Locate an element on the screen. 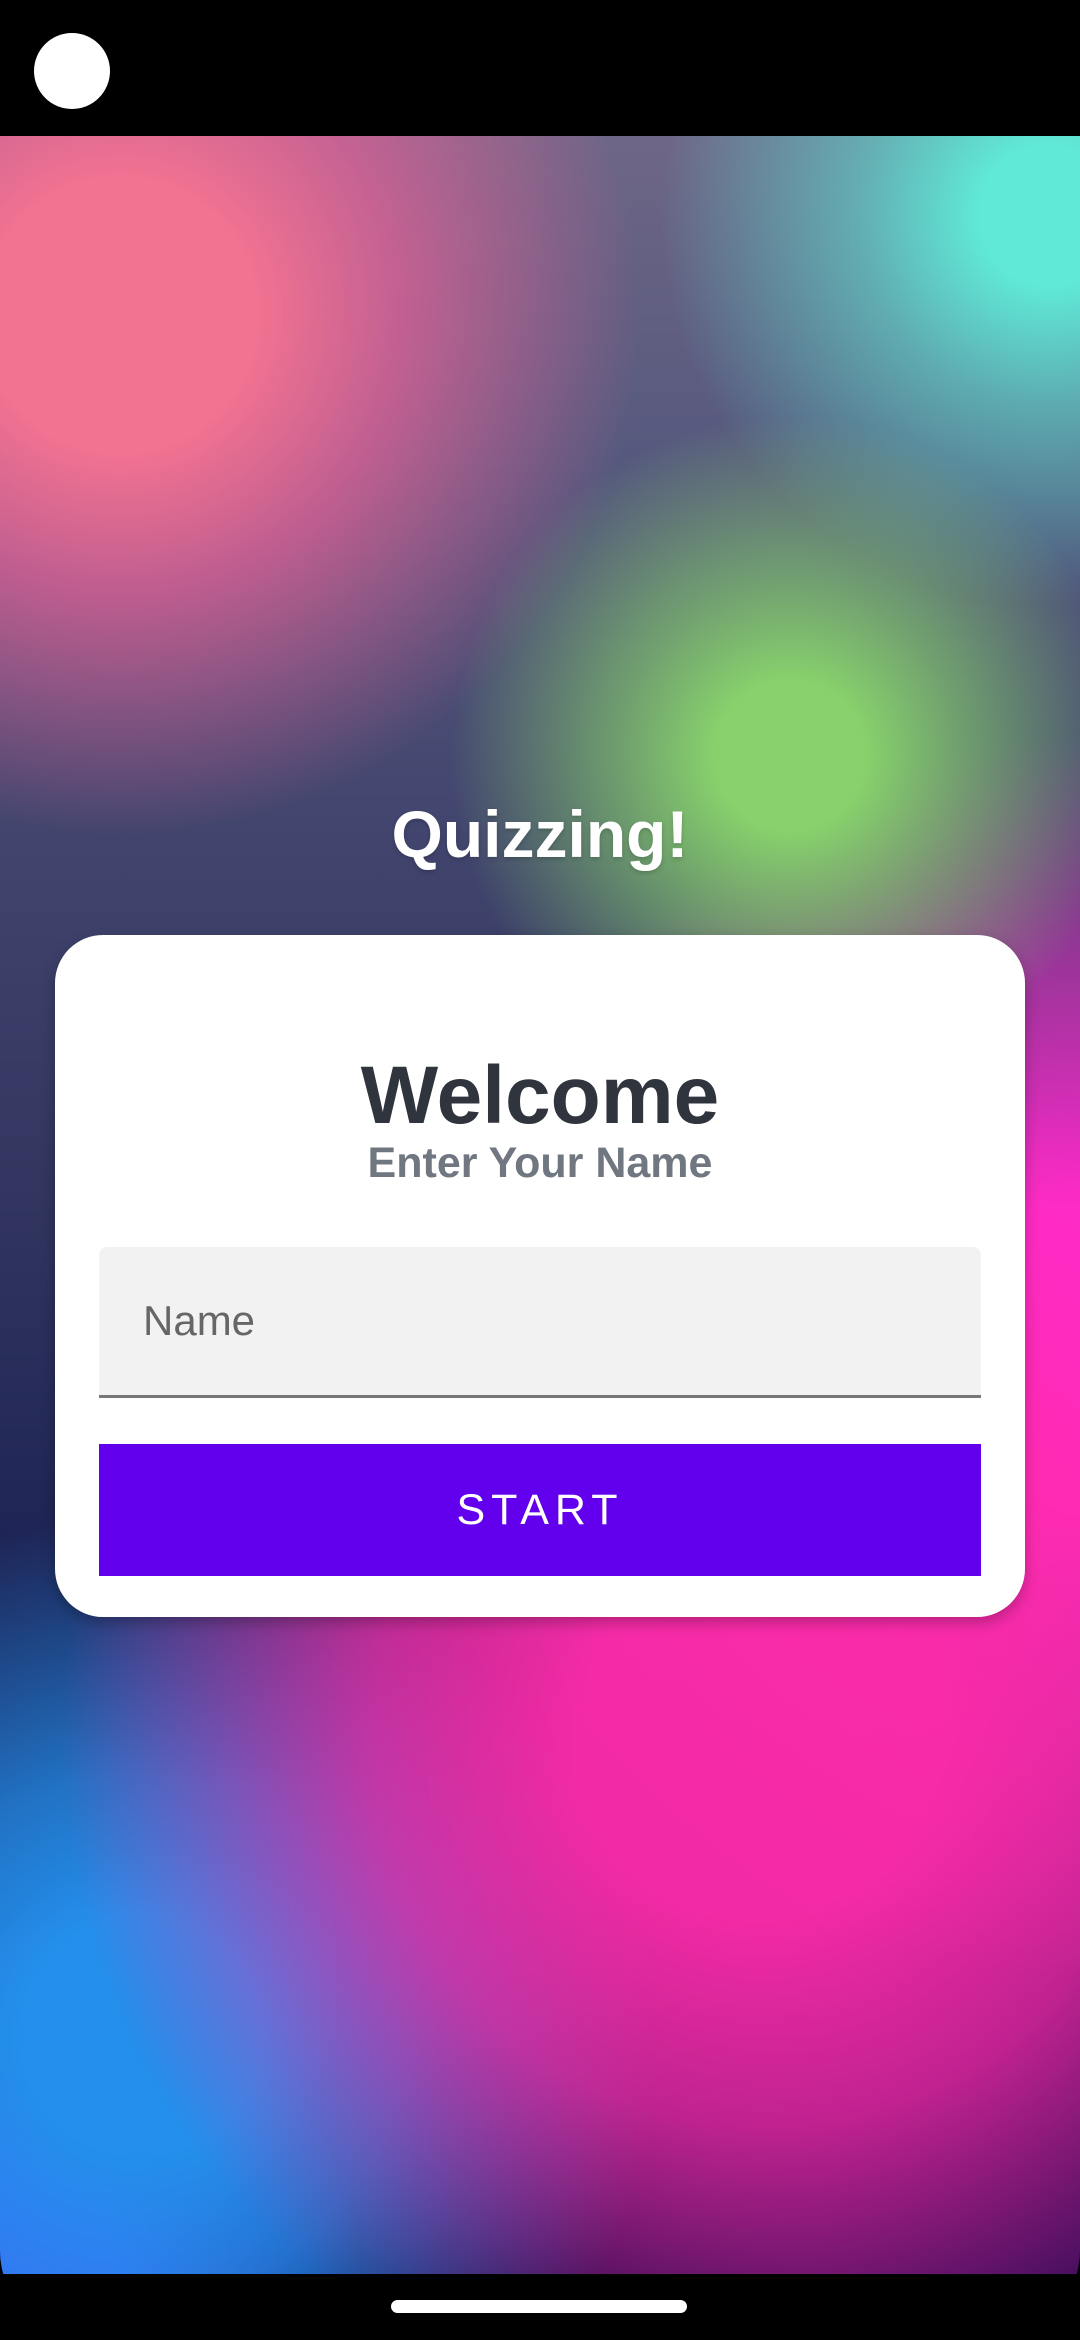 Image resolution: width=1080 pixels, height=2340 pixels. name-input is located at coordinates (540, 1321).